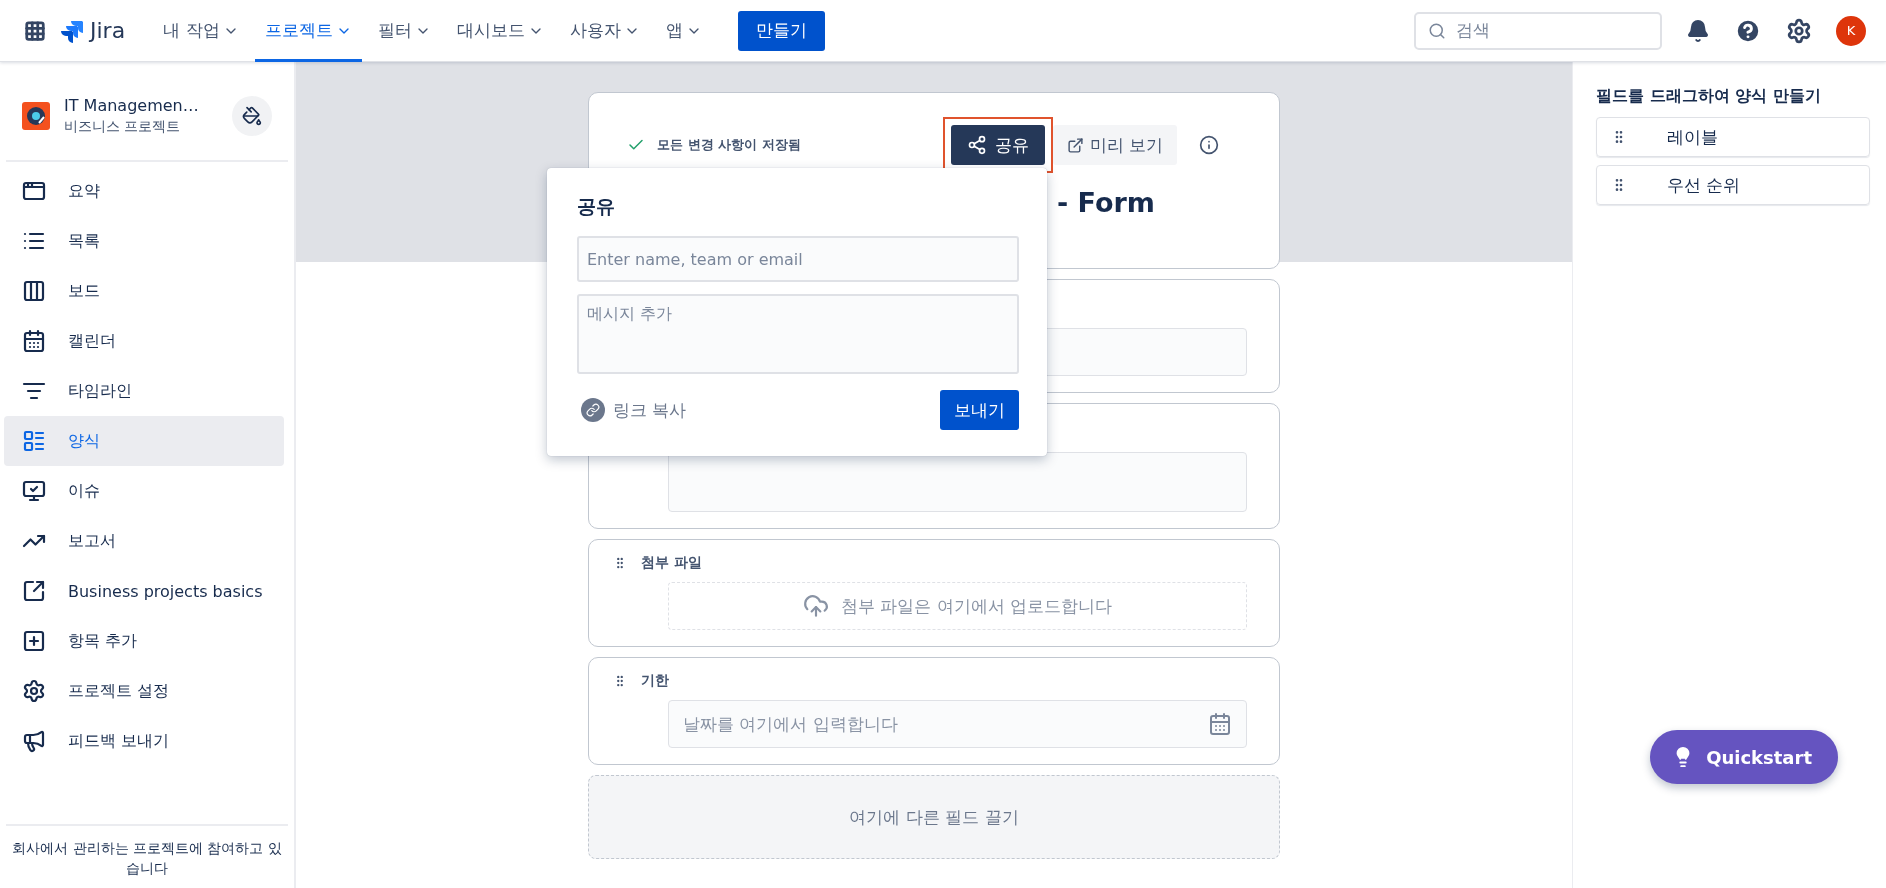 This screenshot has height=888, width=1886. I want to click on upload-hint: 첨부 파일은 여기에서 업로드합니다, so click(976, 606).